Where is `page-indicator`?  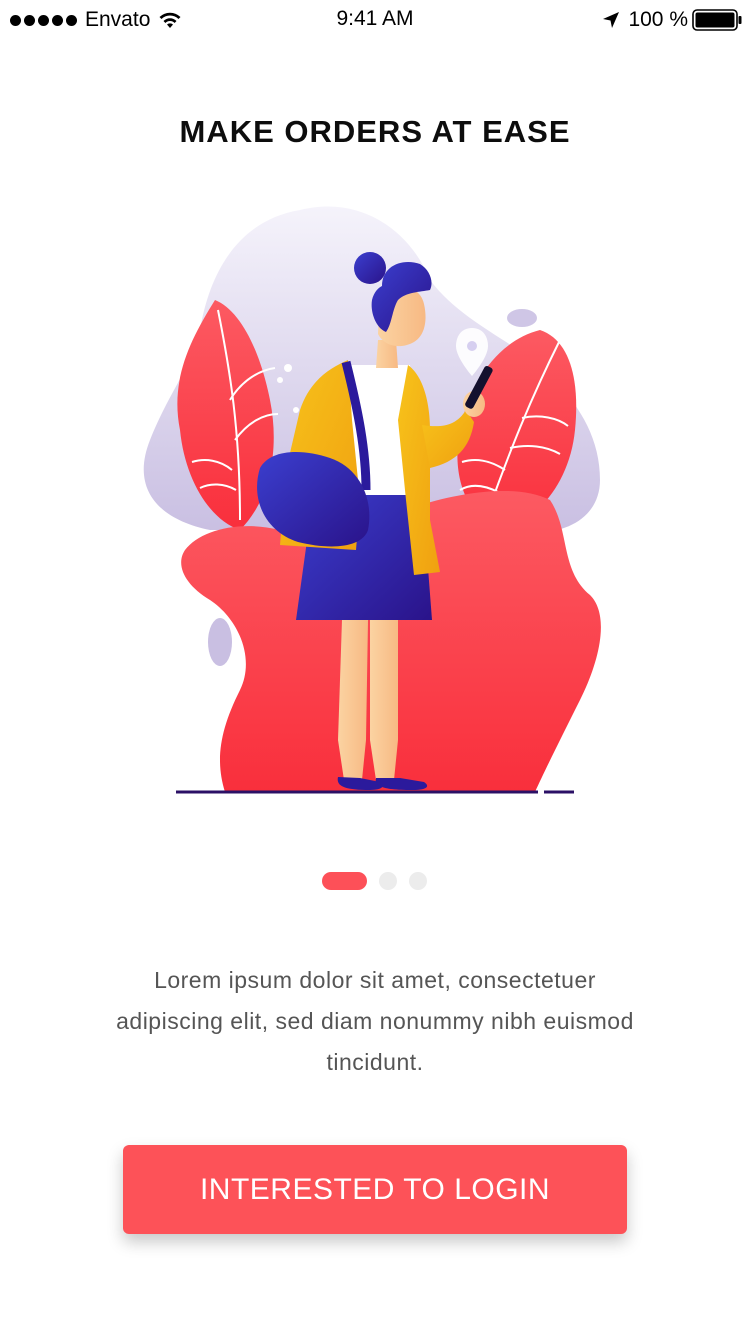
page-indicator is located at coordinates (374, 881).